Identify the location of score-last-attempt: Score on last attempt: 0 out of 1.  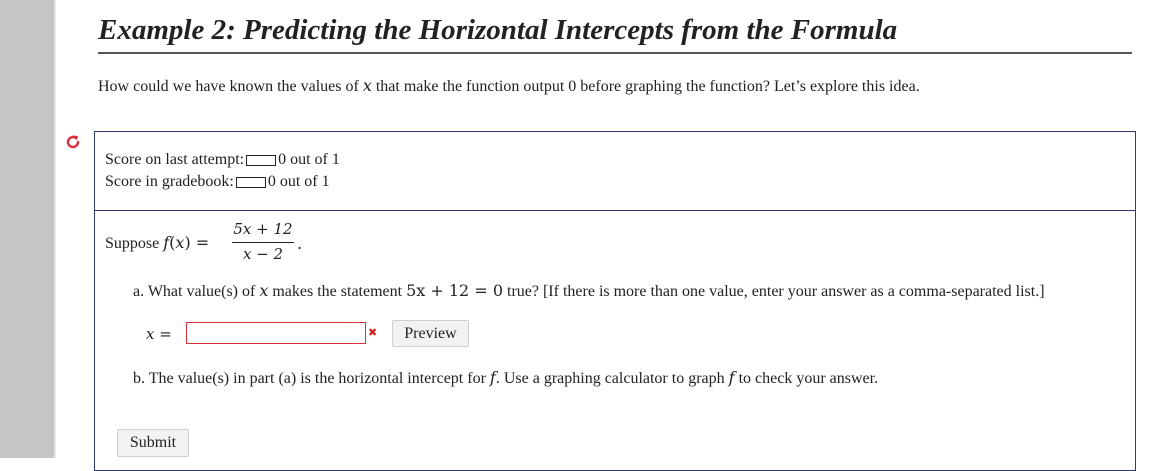
(222, 160).